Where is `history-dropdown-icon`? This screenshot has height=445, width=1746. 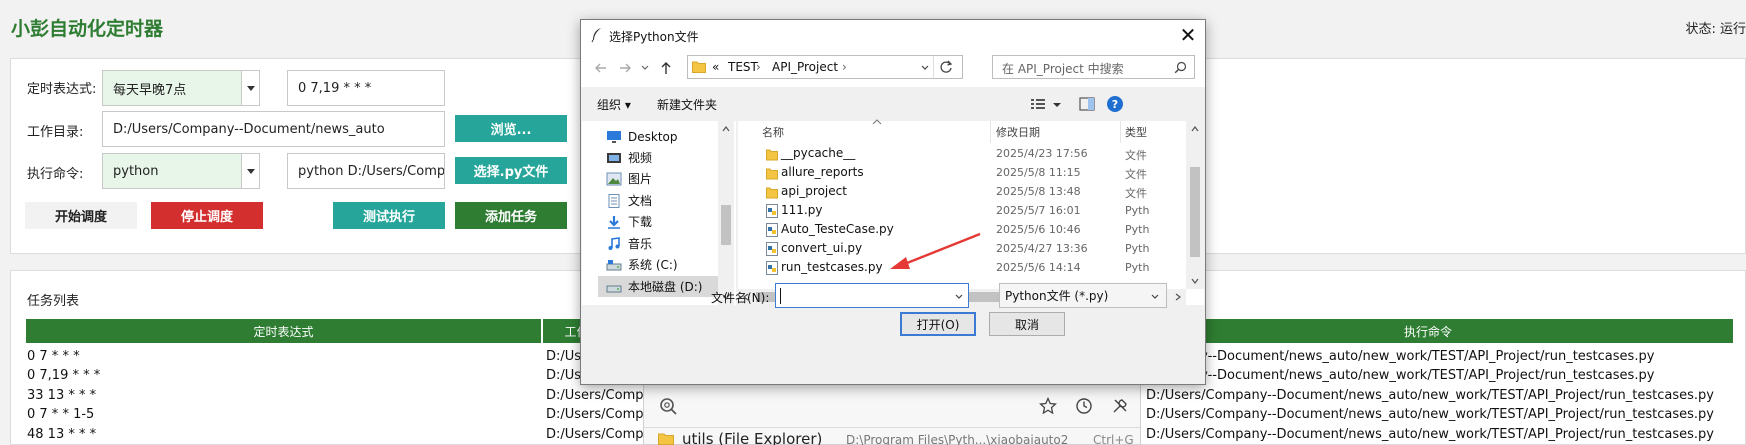
history-dropdown-icon is located at coordinates (645, 68).